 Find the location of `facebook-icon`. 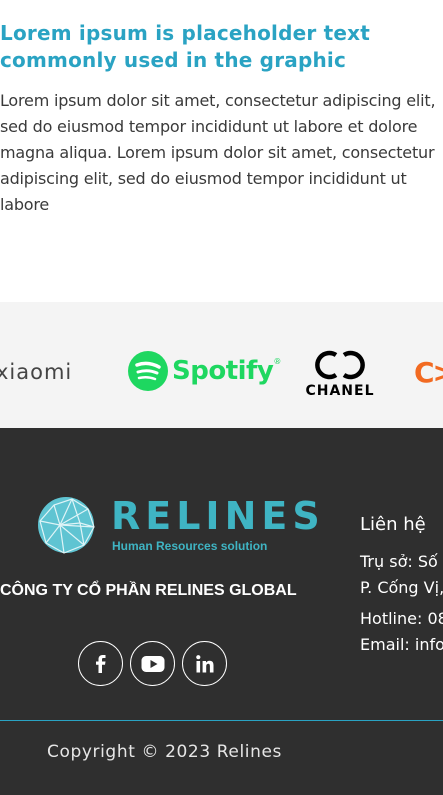

facebook-icon is located at coordinates (100, 663).